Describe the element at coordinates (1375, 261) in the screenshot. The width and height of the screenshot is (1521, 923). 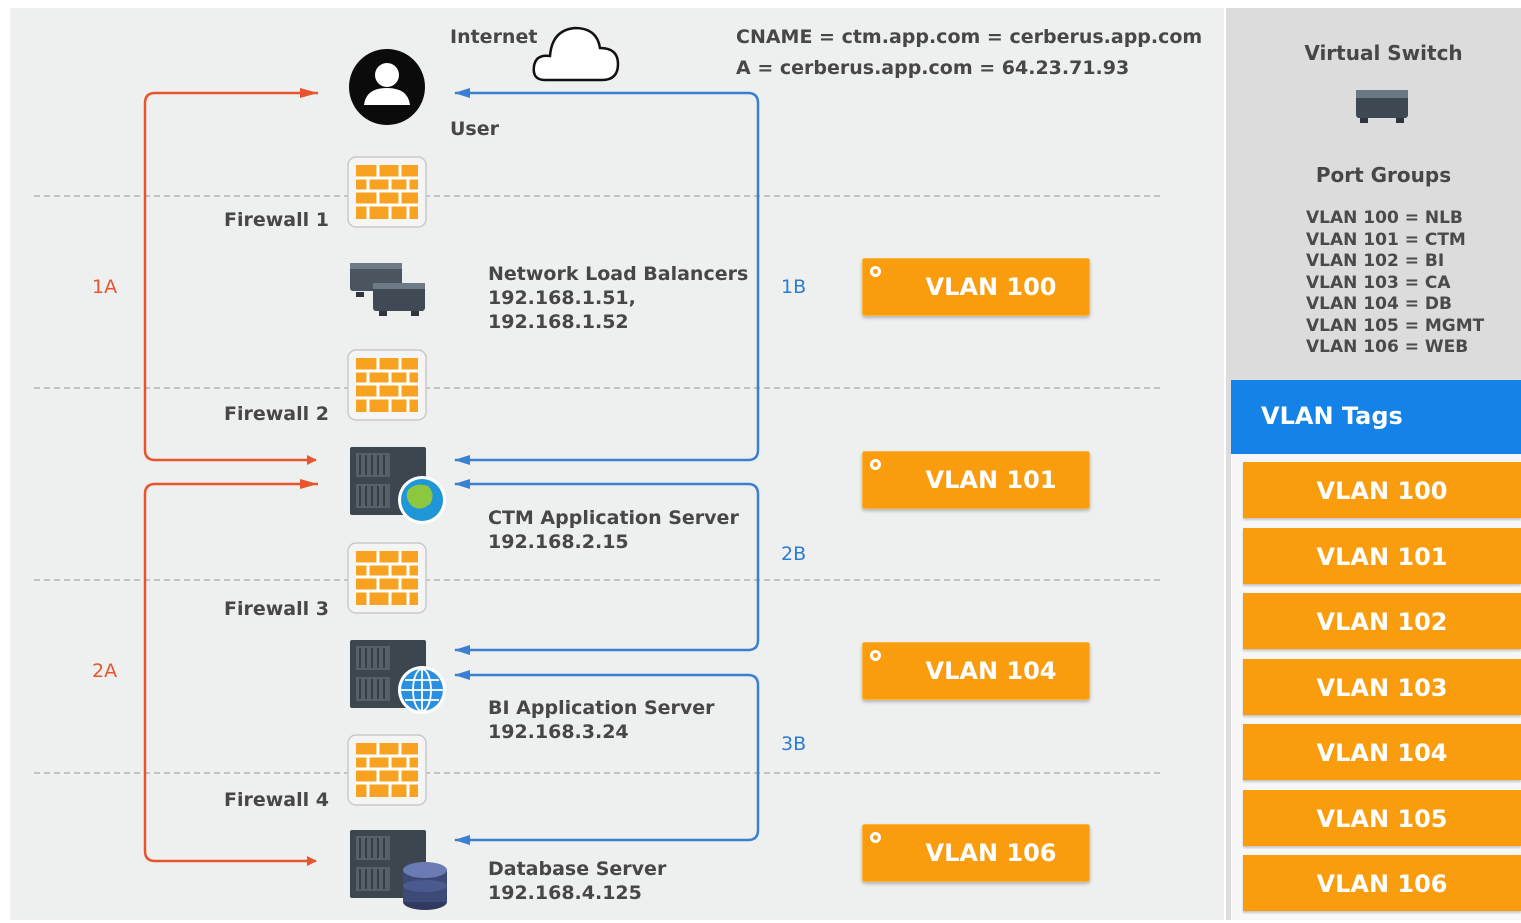
I see `port-group-mapping: VLAN 102 = BI` at that location.